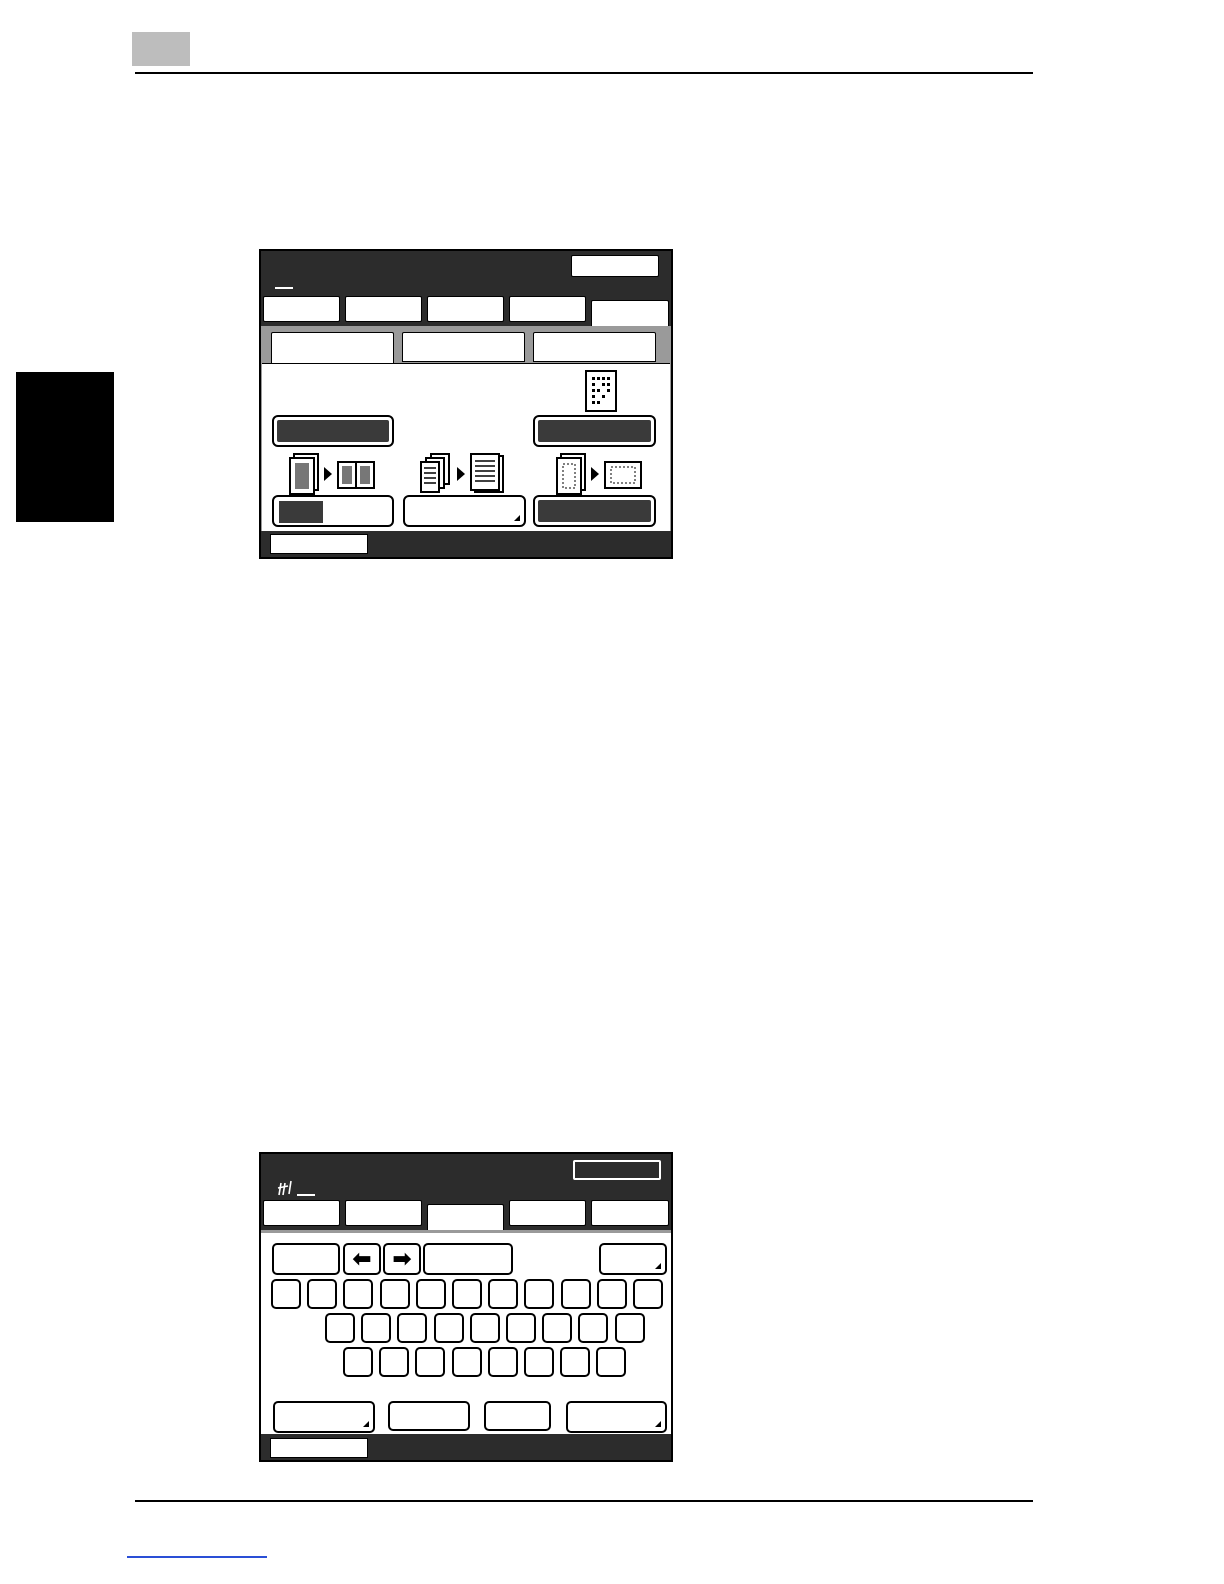 The height and width of the screenshot is (1584, 1224). Describe the element at coordinates (630, 314) in the screenshot. I see `tab-5-selected` at that location.